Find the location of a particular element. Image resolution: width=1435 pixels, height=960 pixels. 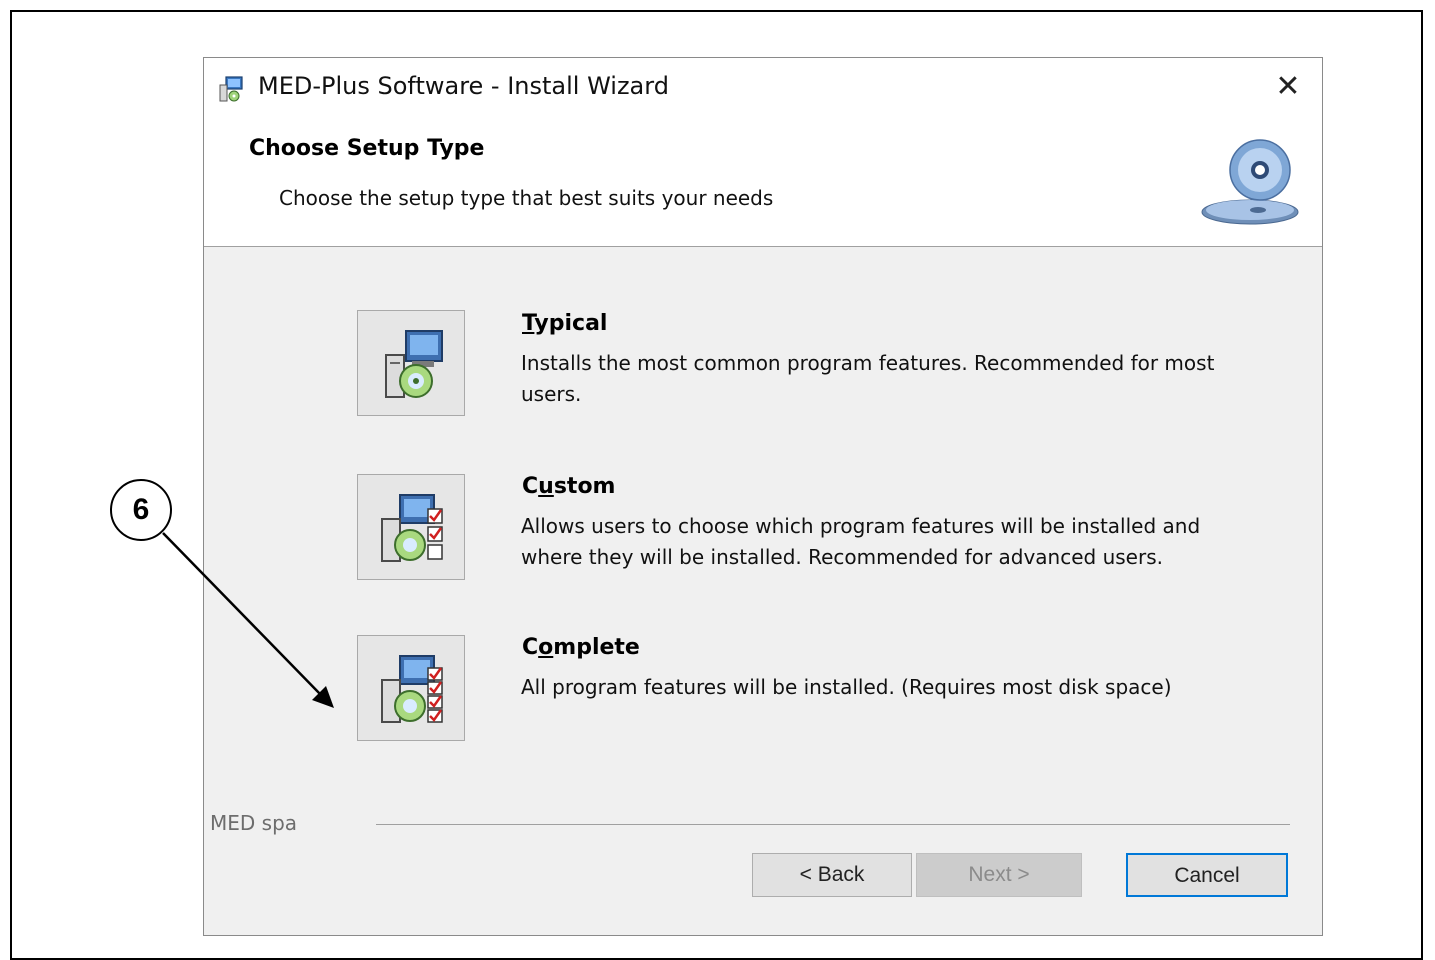

callout-arrow is located at coordinates (248, 620).